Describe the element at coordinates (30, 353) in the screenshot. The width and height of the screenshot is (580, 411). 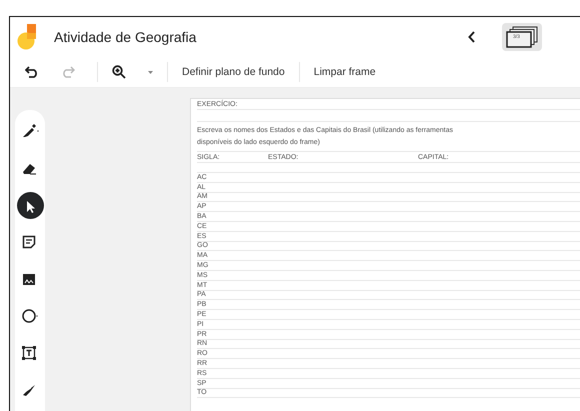
I see `text-box-icon` at that location.